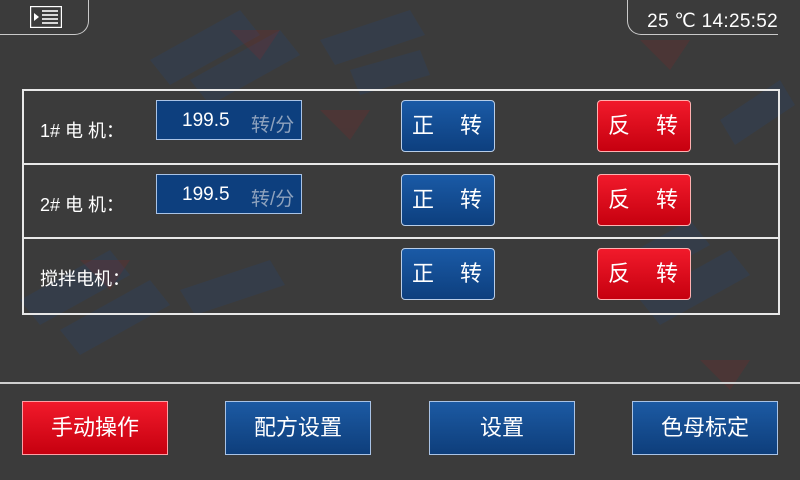 This screenshot has width=800, height=480. I want to click on mixer-motor-reverse-button: 反 转, so click(644, 274).